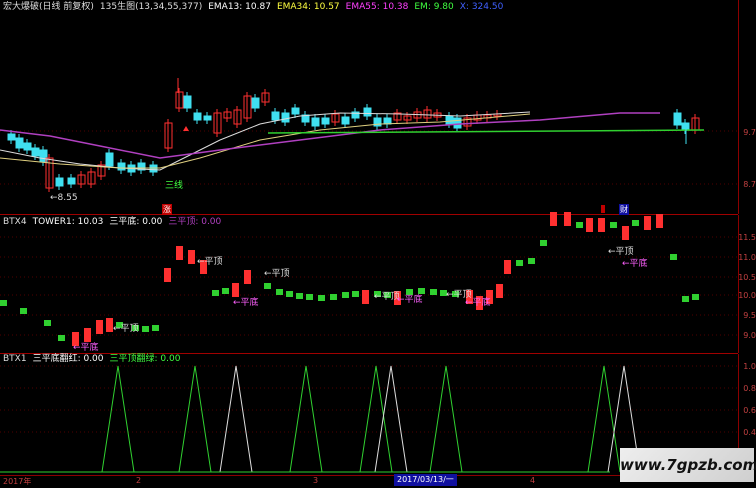  I want to click on main-axis: 9.7 8.7, so click(747, 107).